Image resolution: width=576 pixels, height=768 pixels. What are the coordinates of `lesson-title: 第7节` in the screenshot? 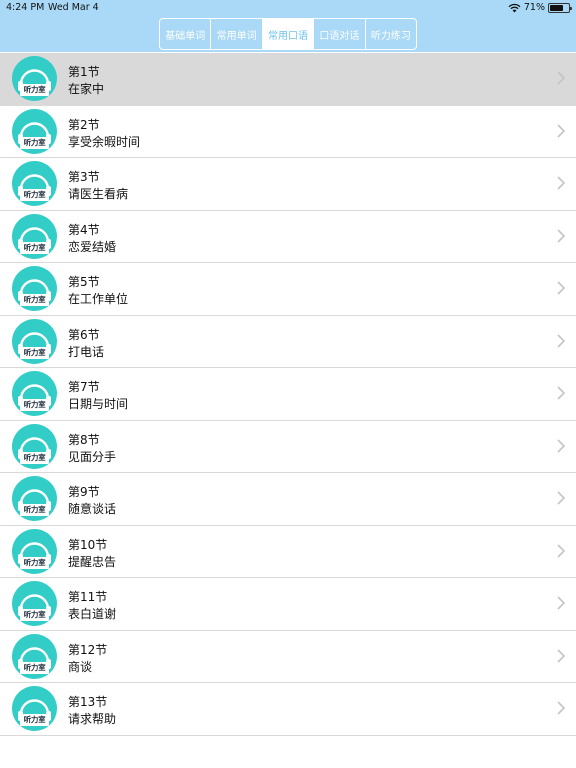 It's located at (84, 387).